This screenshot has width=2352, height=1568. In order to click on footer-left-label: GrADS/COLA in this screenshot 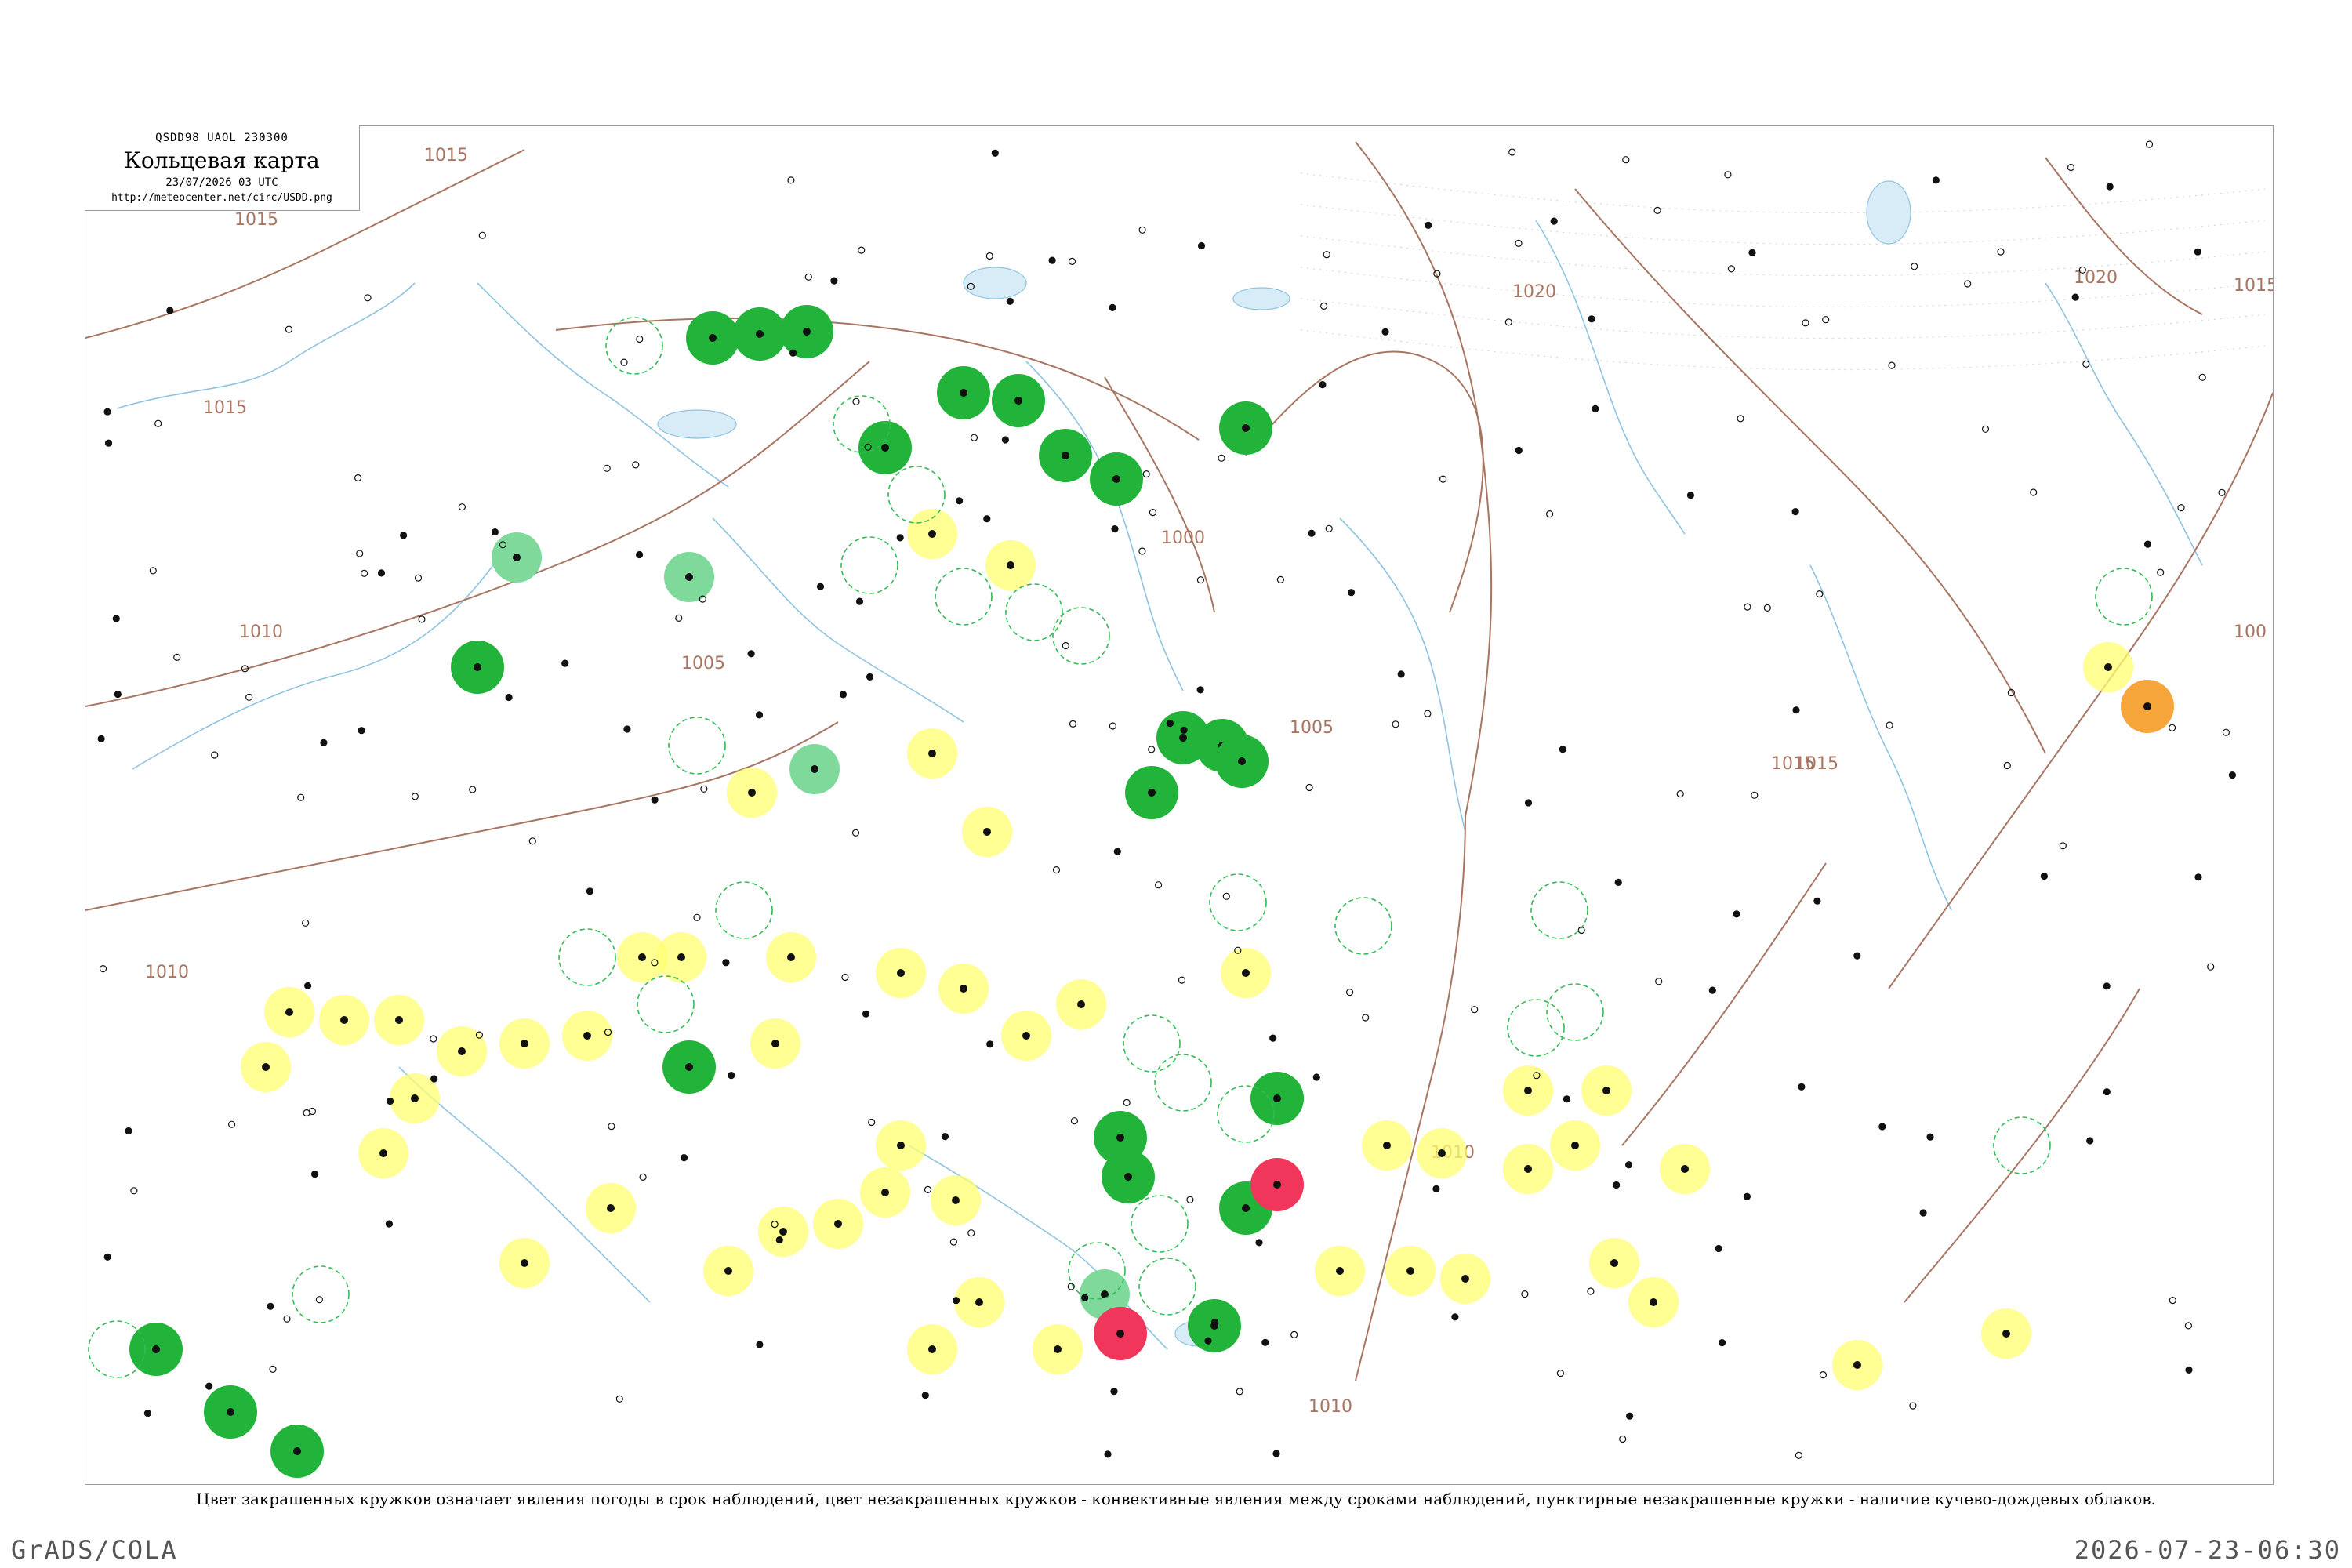, I will do `click(94, 1550)`.